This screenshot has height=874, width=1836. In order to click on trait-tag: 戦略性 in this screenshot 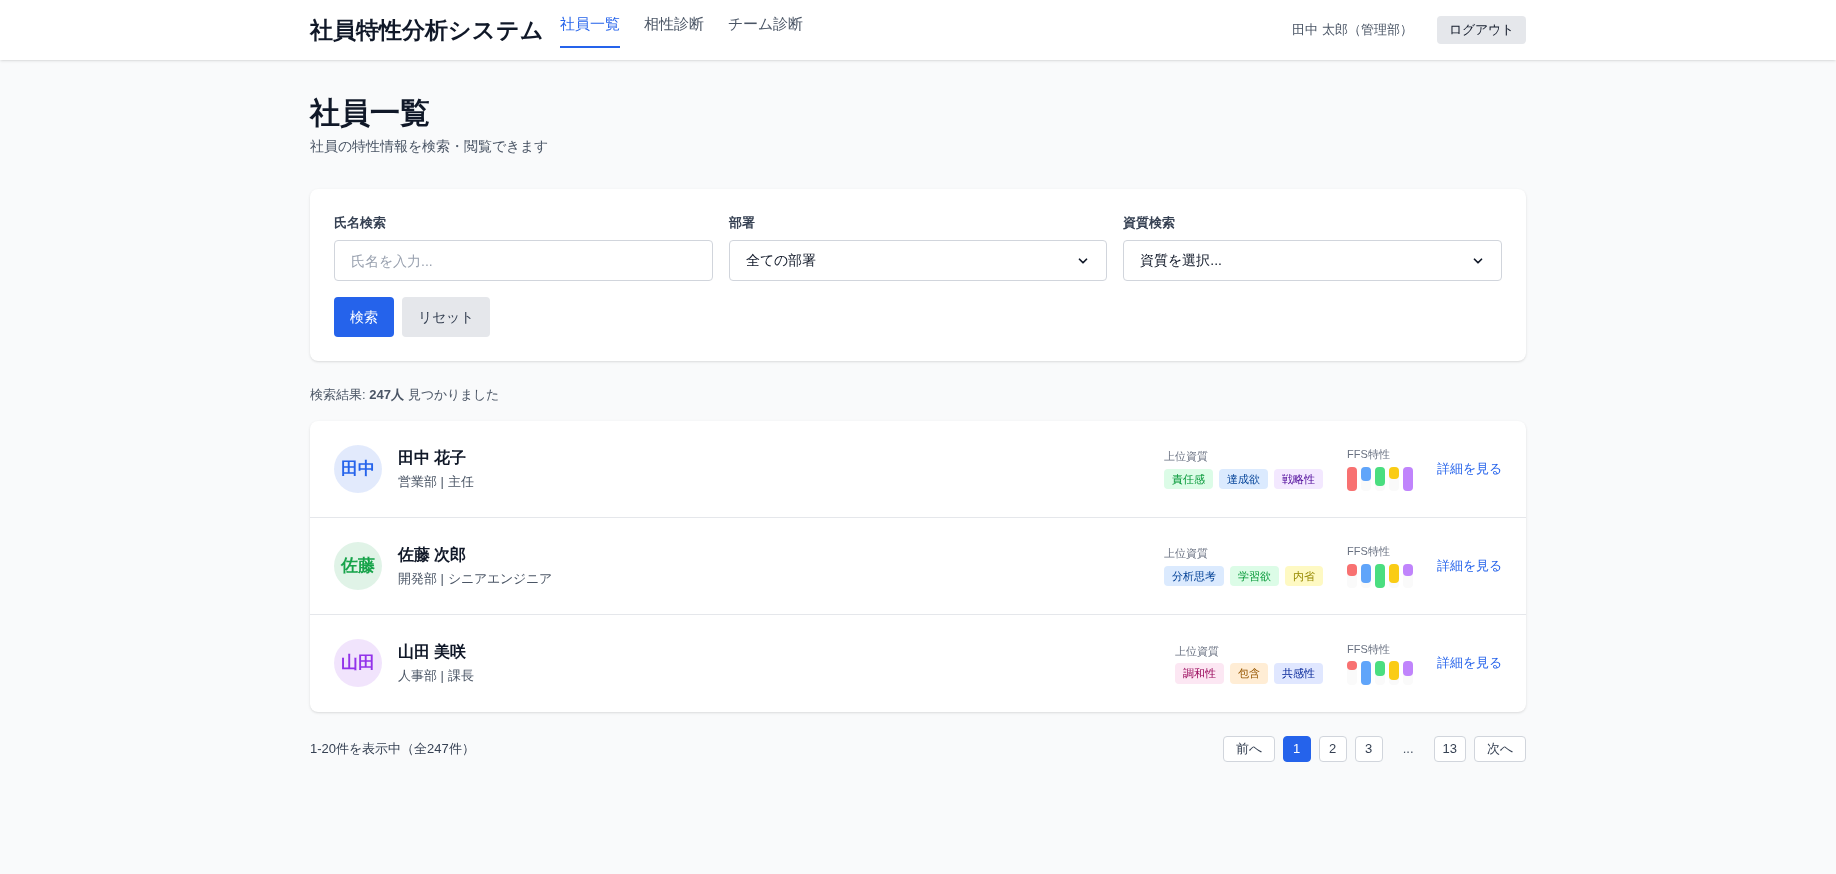, I will do `click(1298, 478)`.